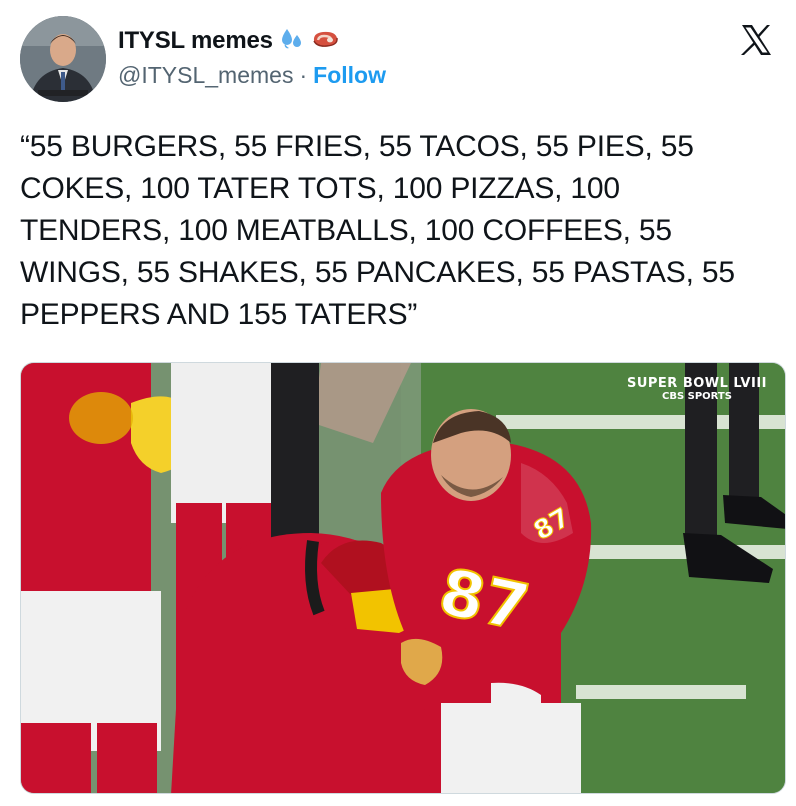 This screenshot has width=796, height=806. What do you see at coordinates (697, 396) in the screenshot?
I see `cbs-sports-logo-text: CBS SPORTS` at bounding box center [697, 396].